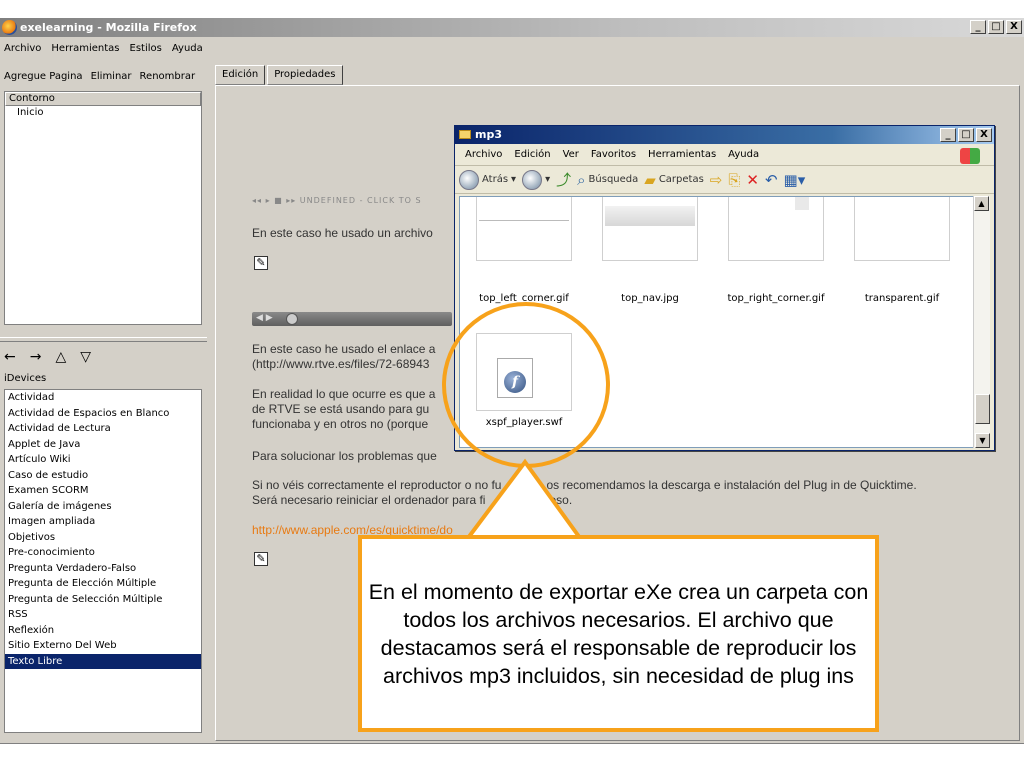  What do you see at coordinates (43, 76) in the screenshot?
I see `add-page-button: Agregue Pagina` at bounding box center [43, 76].